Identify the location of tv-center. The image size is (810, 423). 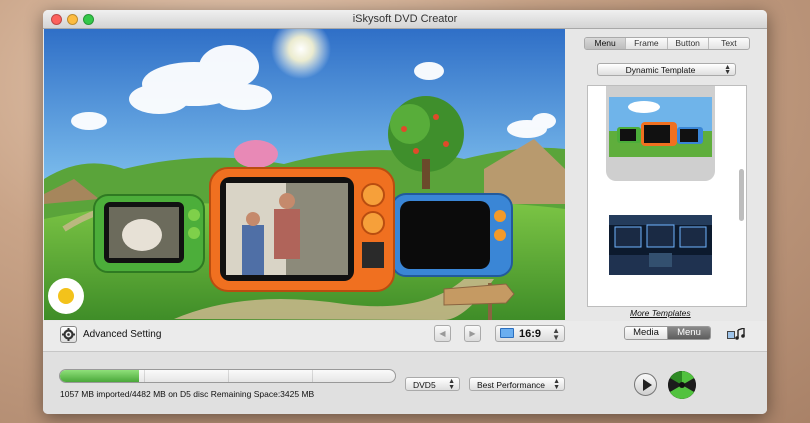
(302, 229).